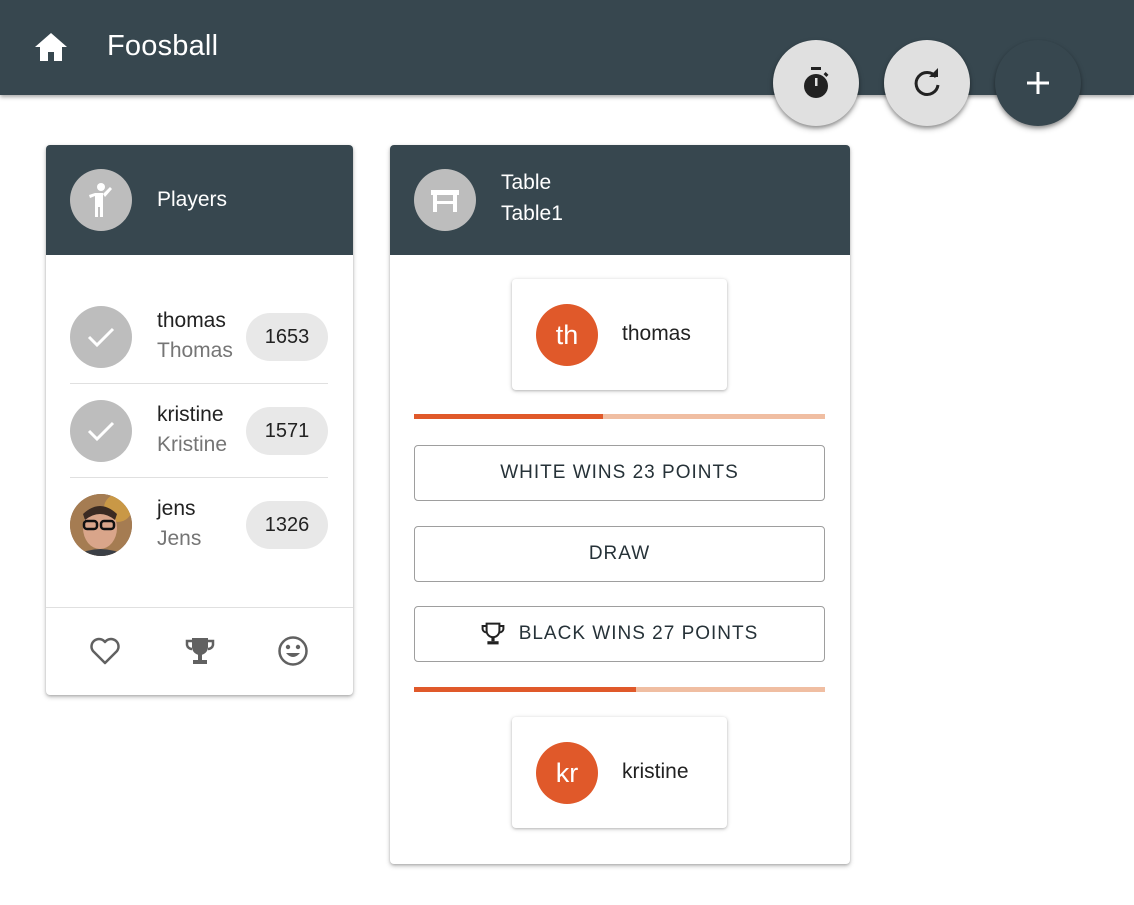 The image size is (1134, 905). I want to click on footer-divider, so click(199, 607).